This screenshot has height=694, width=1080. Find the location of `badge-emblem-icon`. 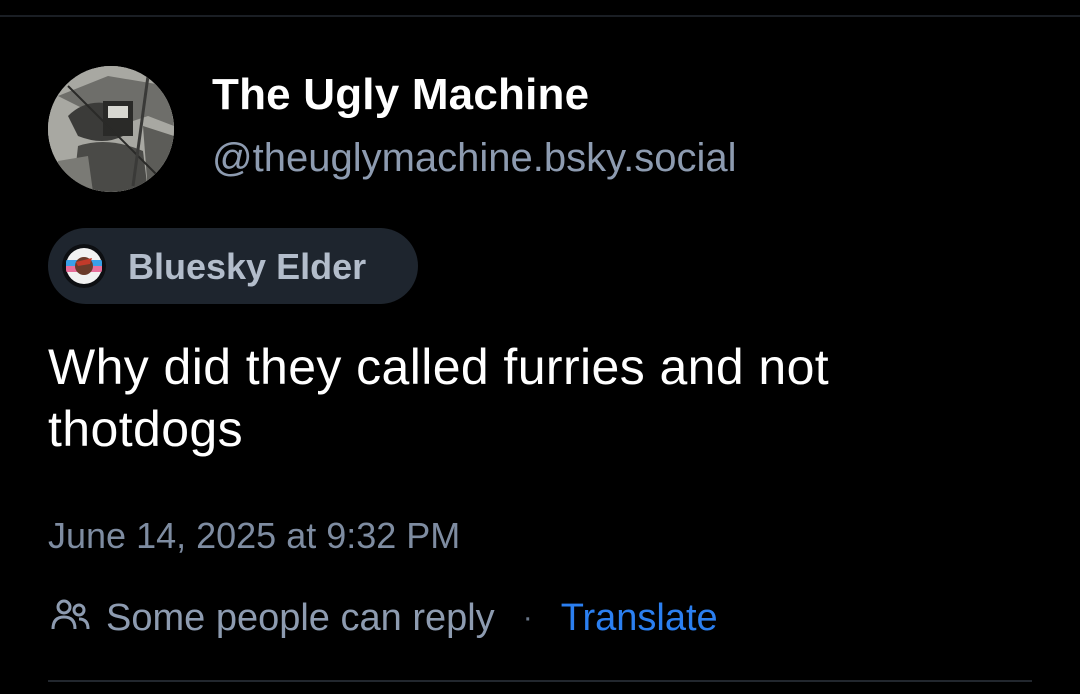

badge-emblem-icon is located at coordinates (84, 266).